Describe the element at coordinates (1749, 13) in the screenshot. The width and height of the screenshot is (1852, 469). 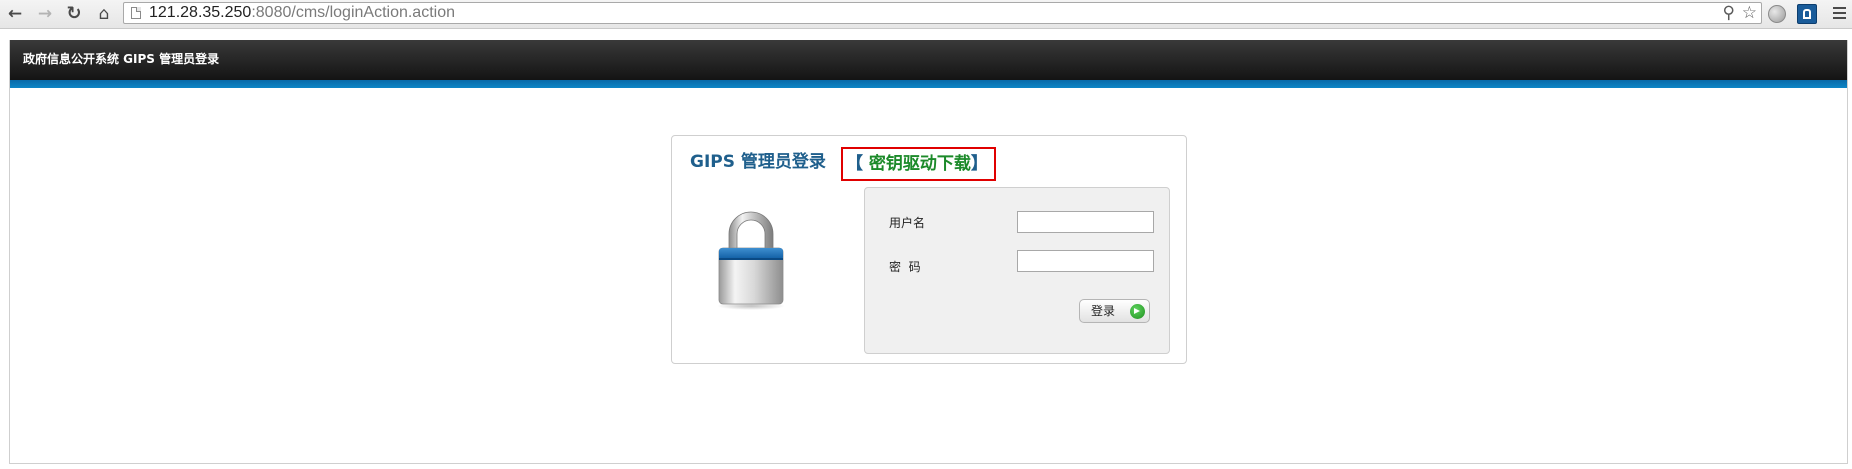
I see `star-icon: ☆` at that location.